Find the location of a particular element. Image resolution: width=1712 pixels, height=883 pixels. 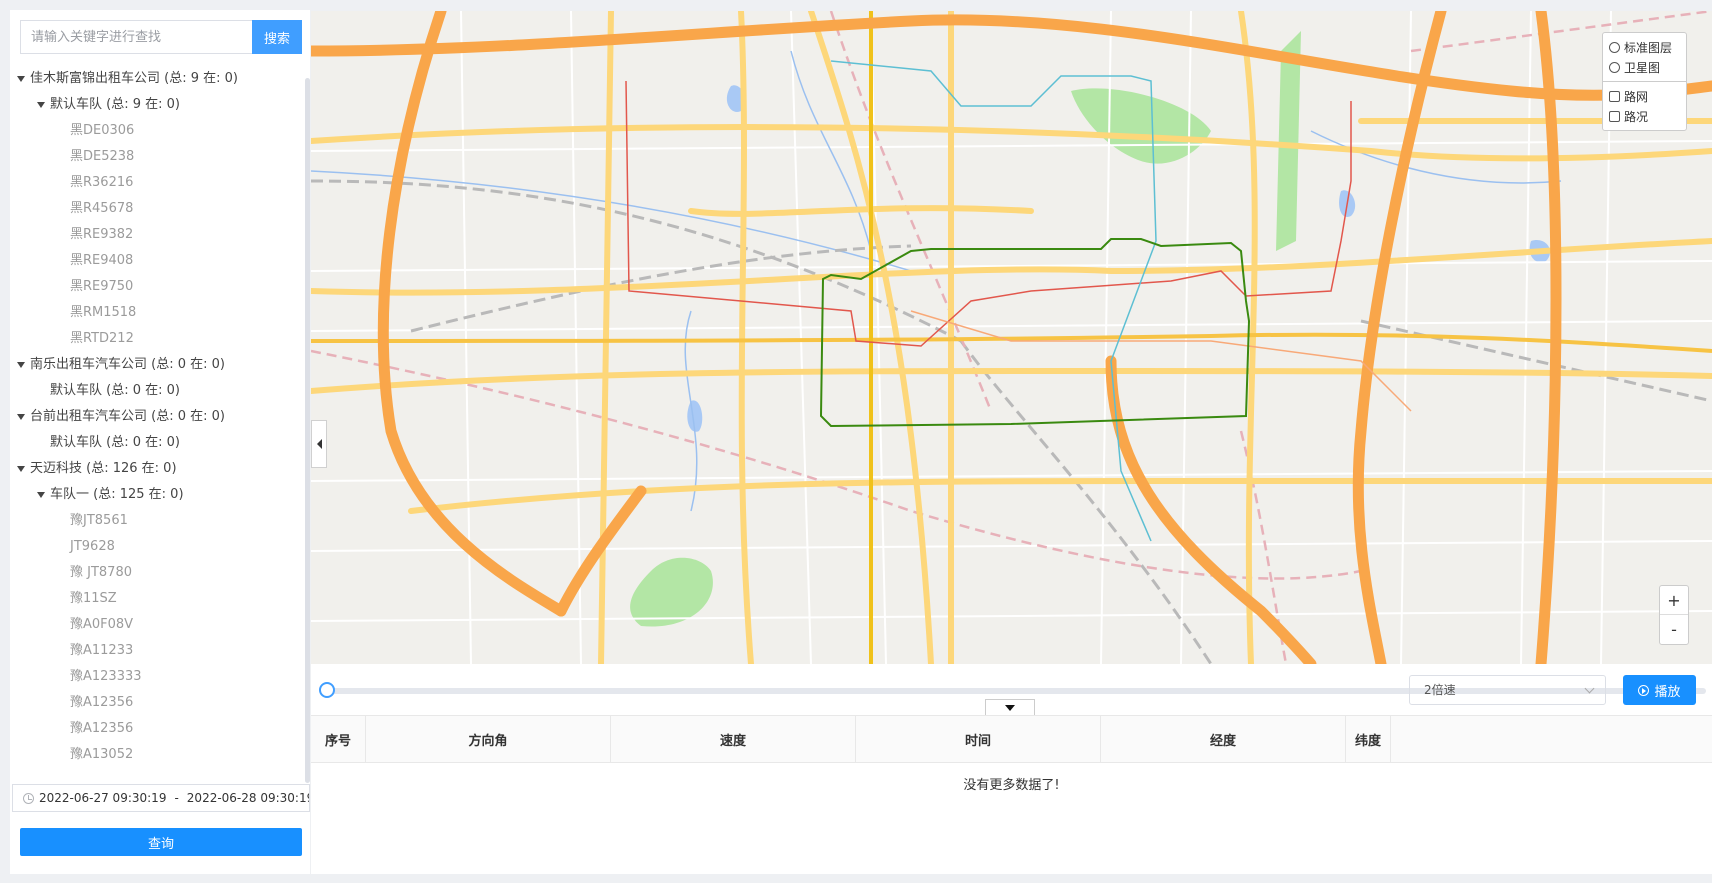

tree-node-label: 黑RE9382 is located at coordinates (102, 234).